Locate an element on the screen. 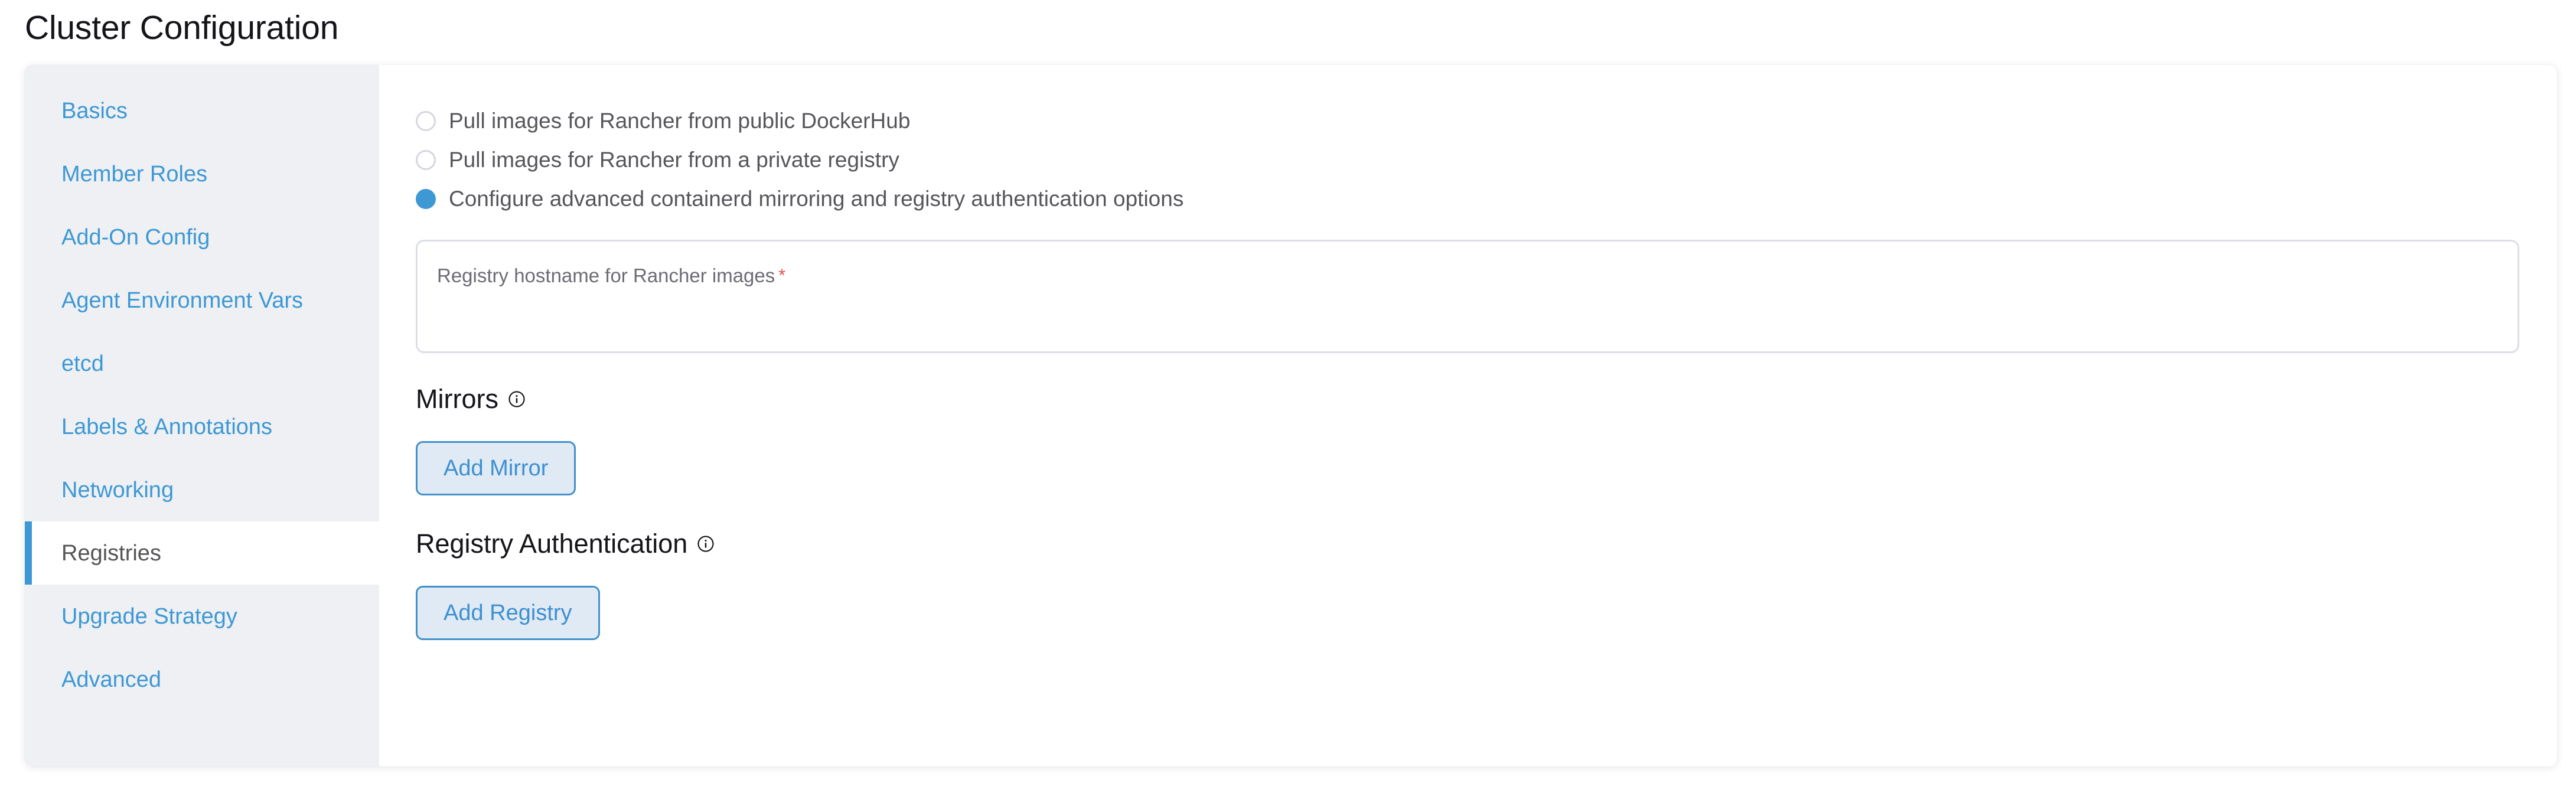 This screenshot has height=796, width=2576. registry-authentication-heading-text: Registry Authentication is located at coordinates (552, 544).